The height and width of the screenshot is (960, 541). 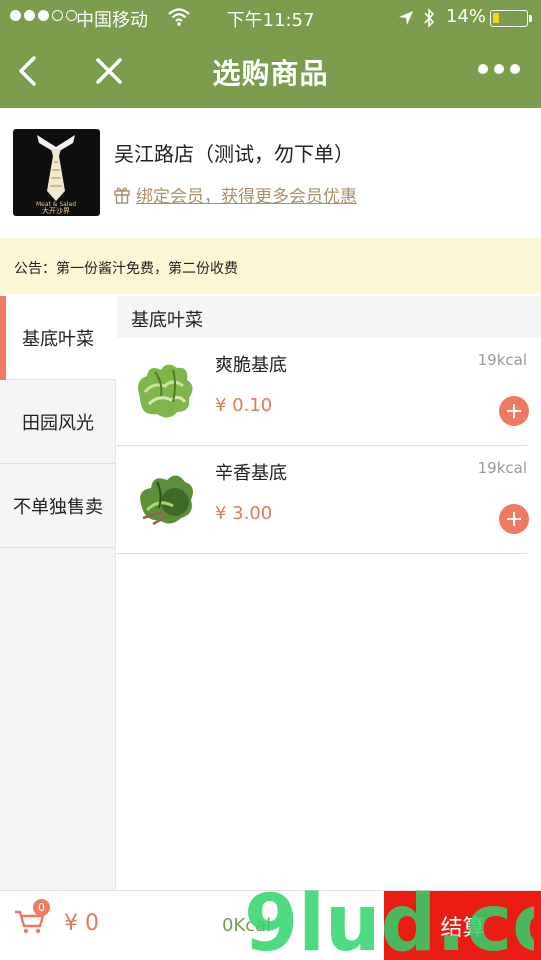 I want to click on sidebar-item-countryside: 田园风光, so click(x=58, y=422).